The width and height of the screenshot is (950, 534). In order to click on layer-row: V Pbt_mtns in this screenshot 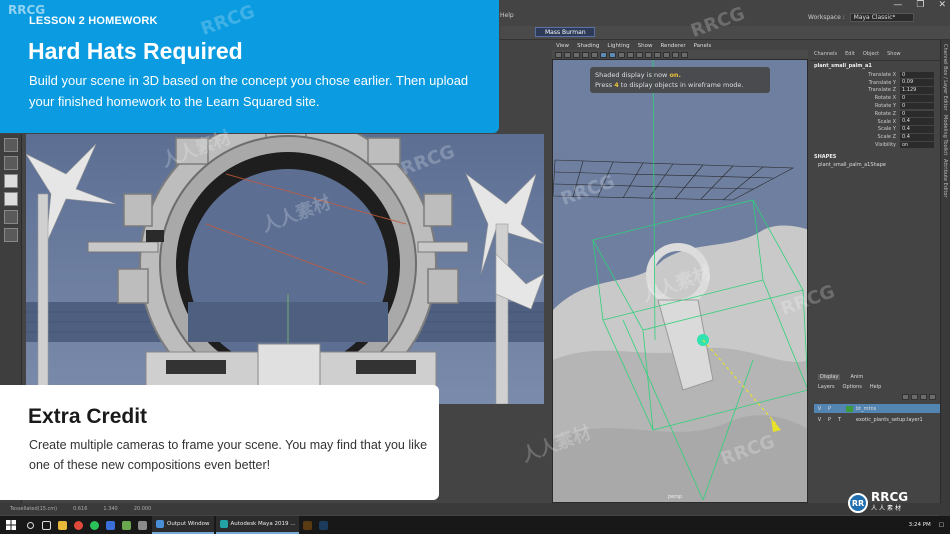, I will do `click(877, 408)`.